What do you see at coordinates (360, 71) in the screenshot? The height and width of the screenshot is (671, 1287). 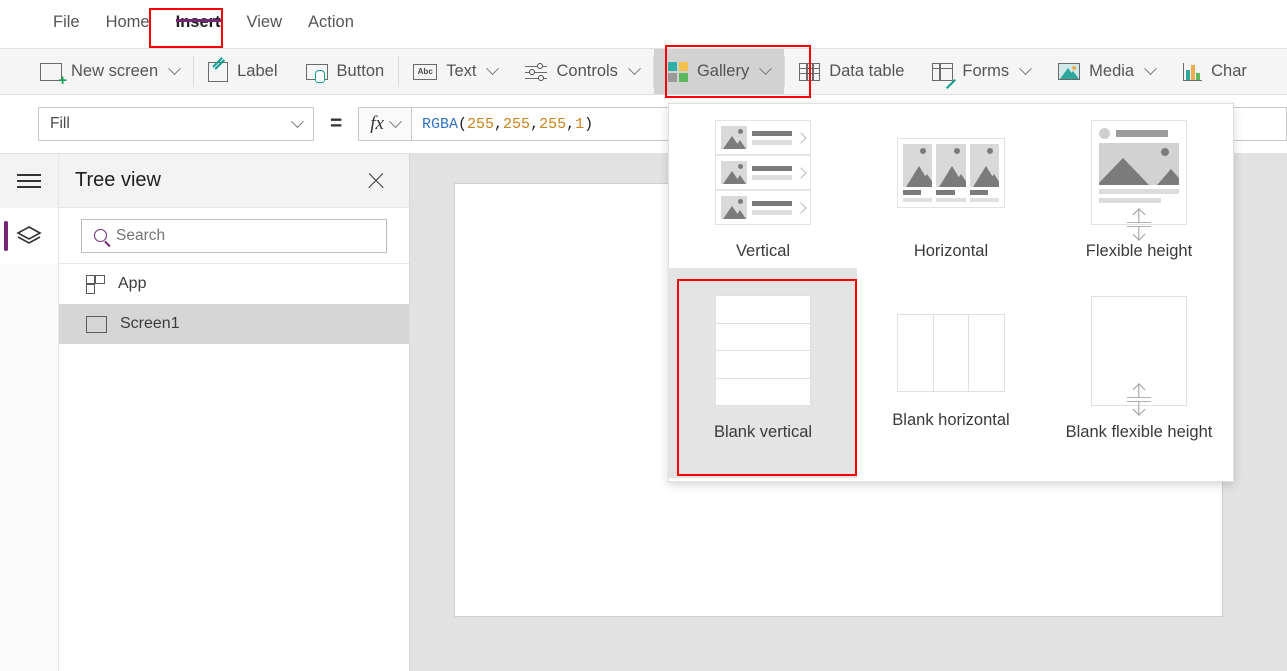 I see `ribbon-item-label: Button` at bounding box center [360, 71].